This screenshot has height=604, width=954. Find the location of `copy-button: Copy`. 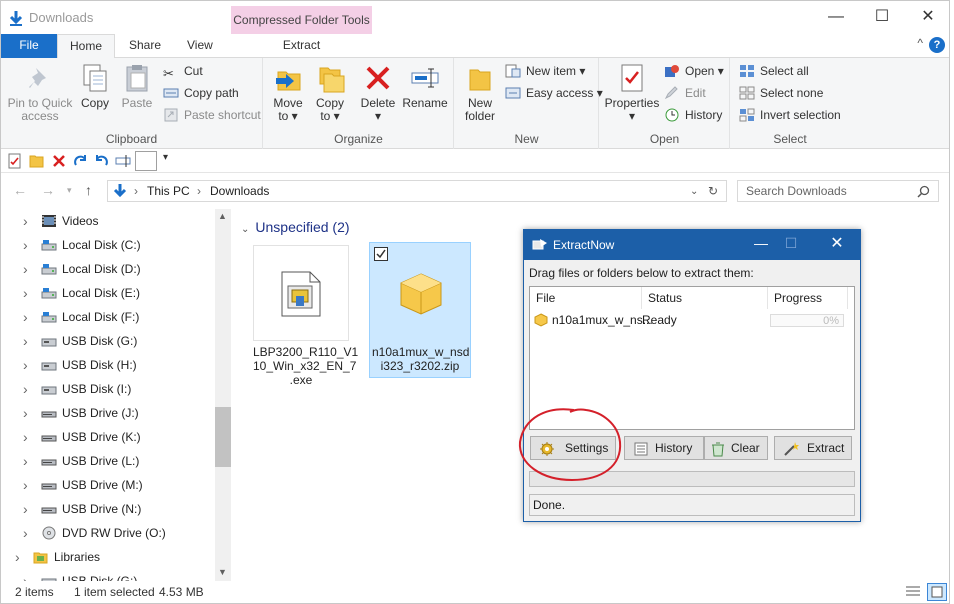

copy-button: Copy is located at coordinates (95, 86).